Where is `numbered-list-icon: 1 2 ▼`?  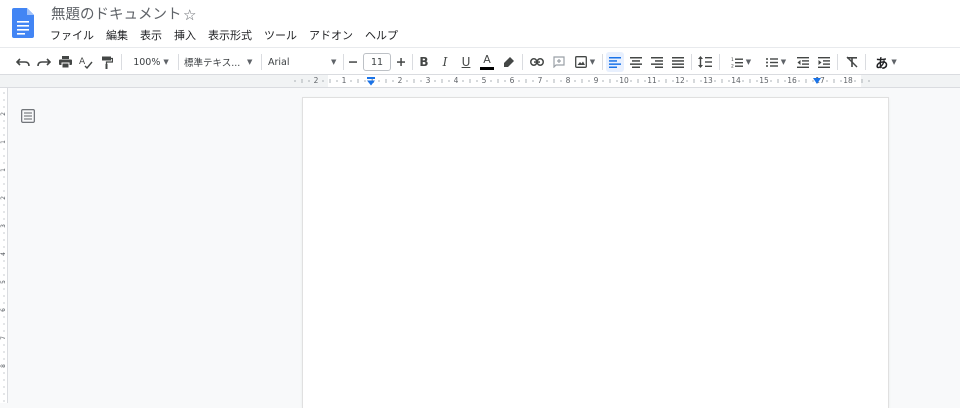 numbered-list-icon: 1 2 ▼ is located at coordinates (741, 62).